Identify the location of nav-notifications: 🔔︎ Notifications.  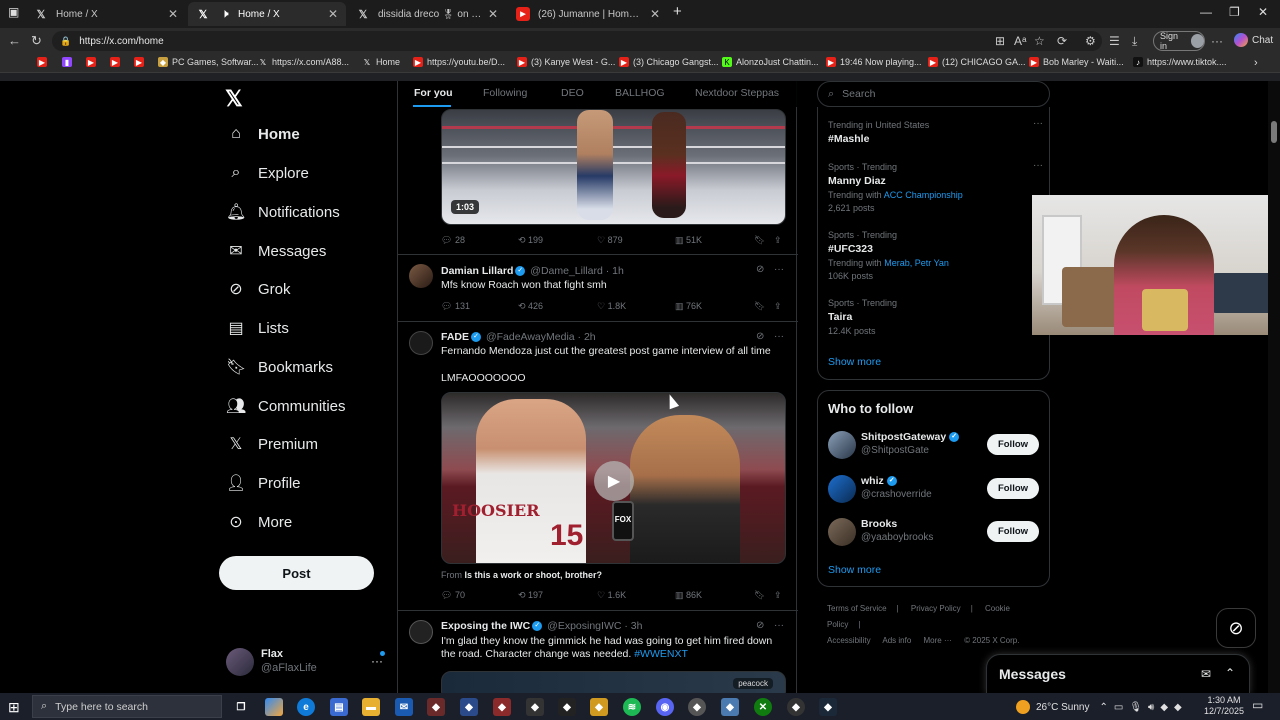
(283, 212).